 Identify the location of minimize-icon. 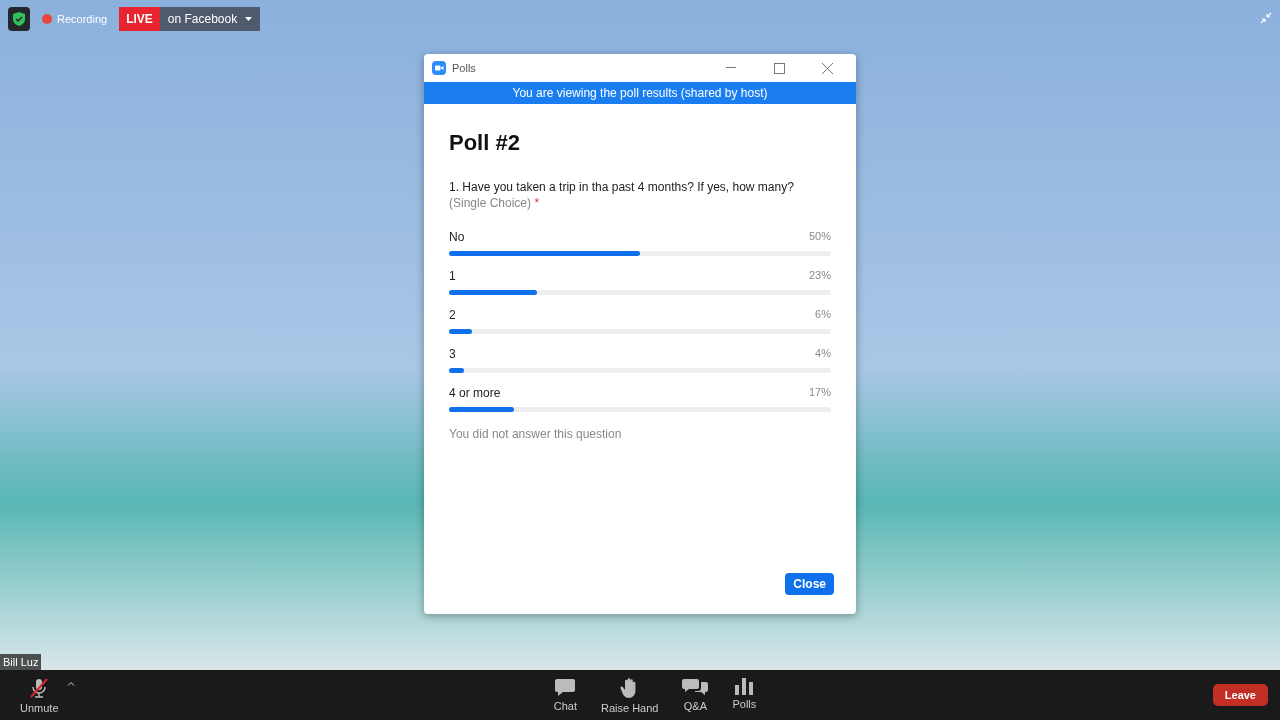
(731, 68).